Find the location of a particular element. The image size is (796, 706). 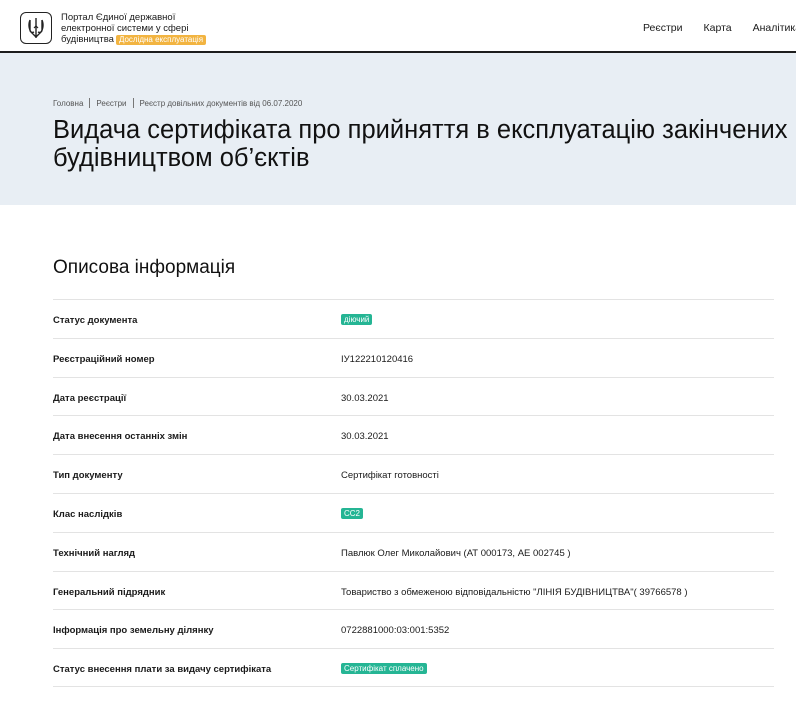

label-consequence-class: Клас наслідків is located at coordinates (88, 514).